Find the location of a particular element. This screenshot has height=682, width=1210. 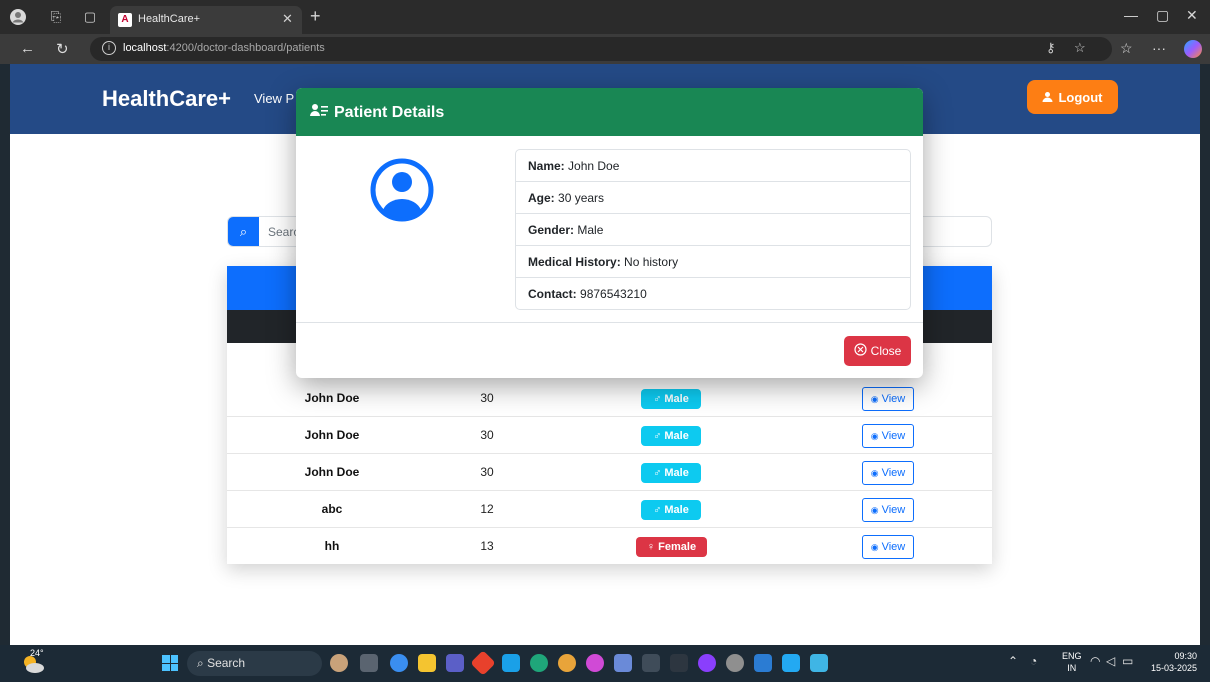

browser-tab: A HealthCare+ ✕ is located at coordinates (206, 20).